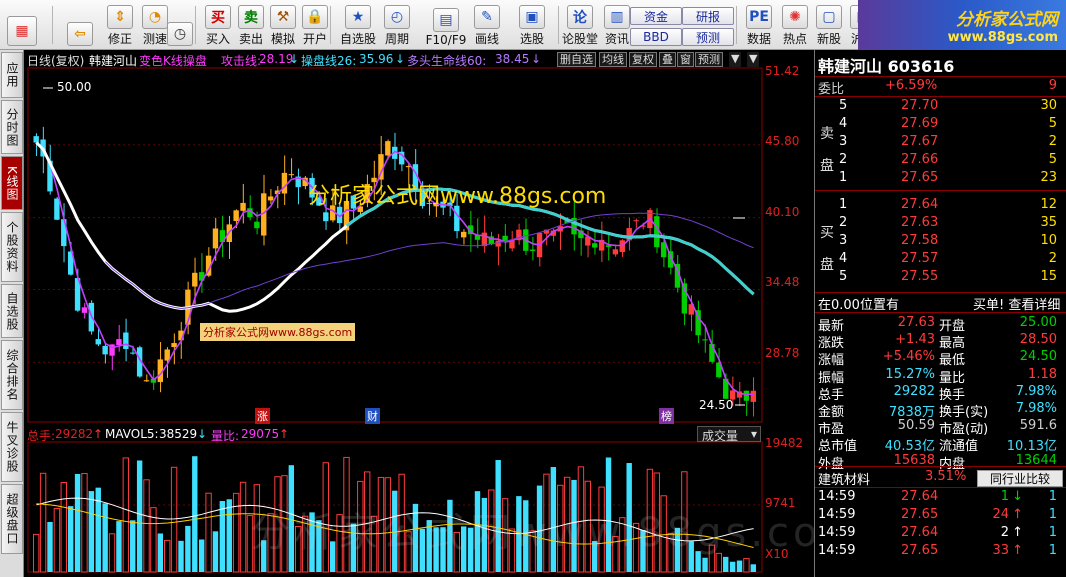 This screenshot has width=1066, height=577. Describe the element at coordinates (12, 127) in the screenshot. I see `side-tab: 分时图` at that location.